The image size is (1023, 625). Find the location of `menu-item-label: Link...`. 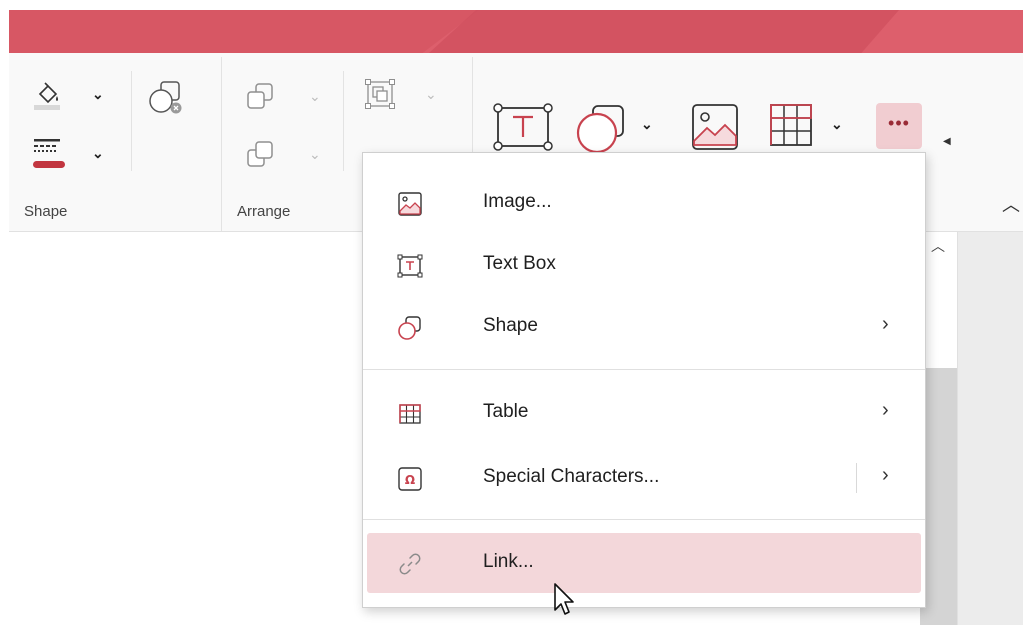

menu-item-label: Link... is located at coordinates (508, 561).